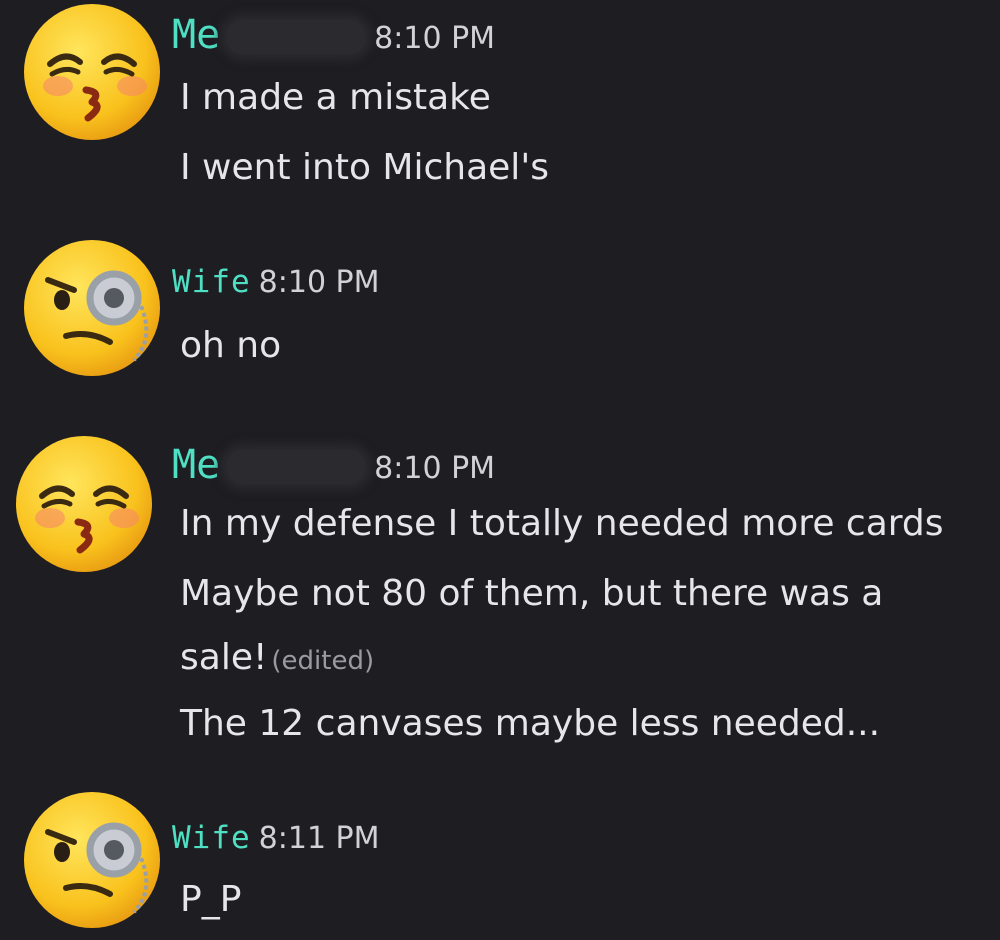 This screenshot has height=940, width=1000. Describe the element at coordinates (532, 593) in the screenshot. I see `message-line: Maybe not 80 of them, but there was a` at that location.